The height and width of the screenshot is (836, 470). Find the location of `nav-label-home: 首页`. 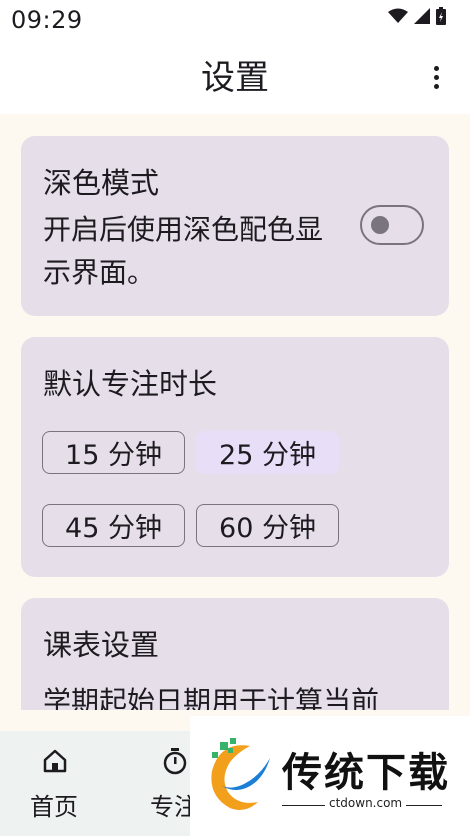

nav-label-home: 首页 is located at coordinates (54, 807).